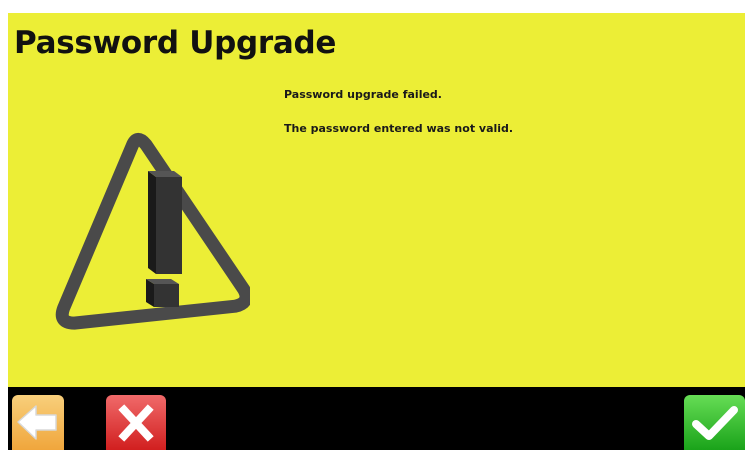 This screenshot has width=745, height=450. What do you see at coordinates (363, 94) in the screenshot?
I see `message-line-failed: Password upgrade failed.` at bounding box center [363, 94].